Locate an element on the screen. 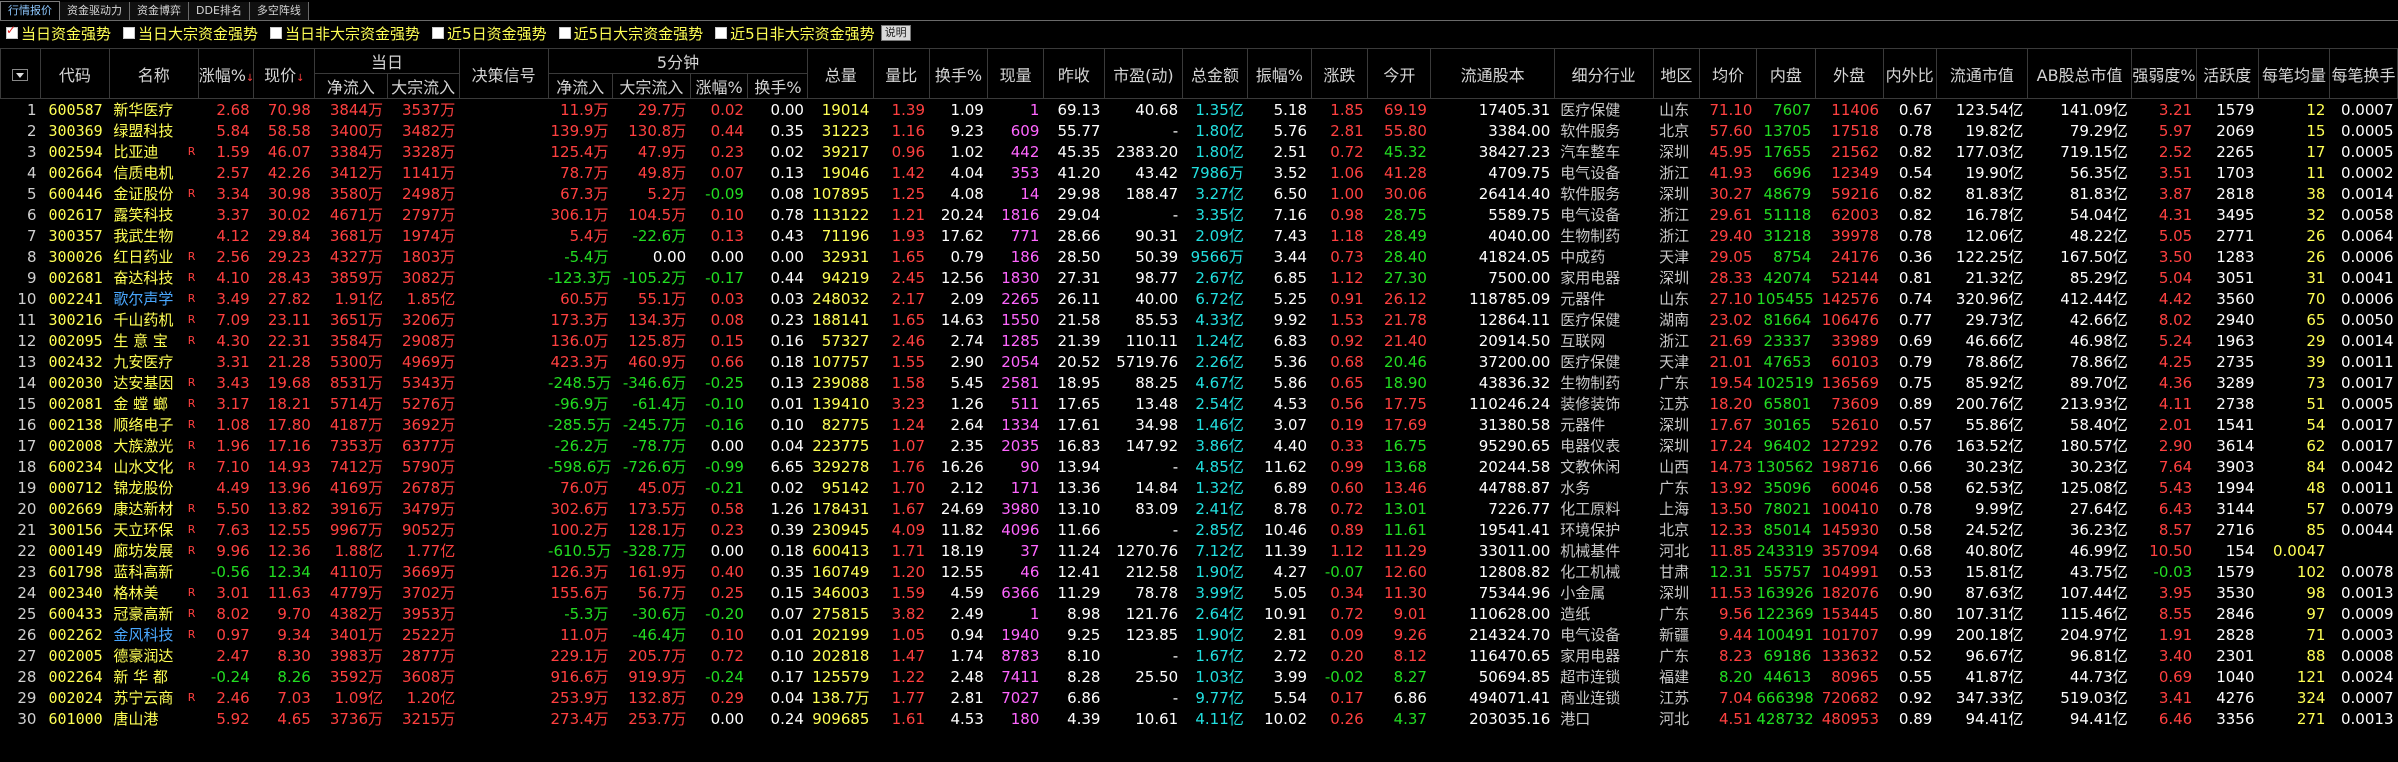  stock-code: 002241 is located at coordinates (74, 298).